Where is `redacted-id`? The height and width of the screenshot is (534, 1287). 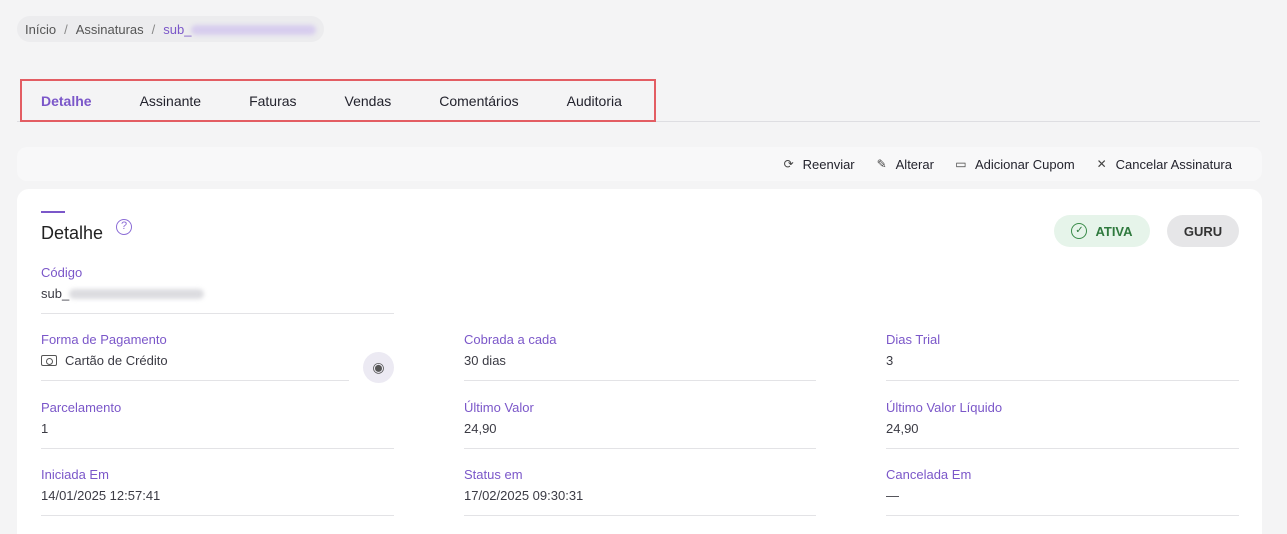 redacted-id is located at coordinates (254, 30).